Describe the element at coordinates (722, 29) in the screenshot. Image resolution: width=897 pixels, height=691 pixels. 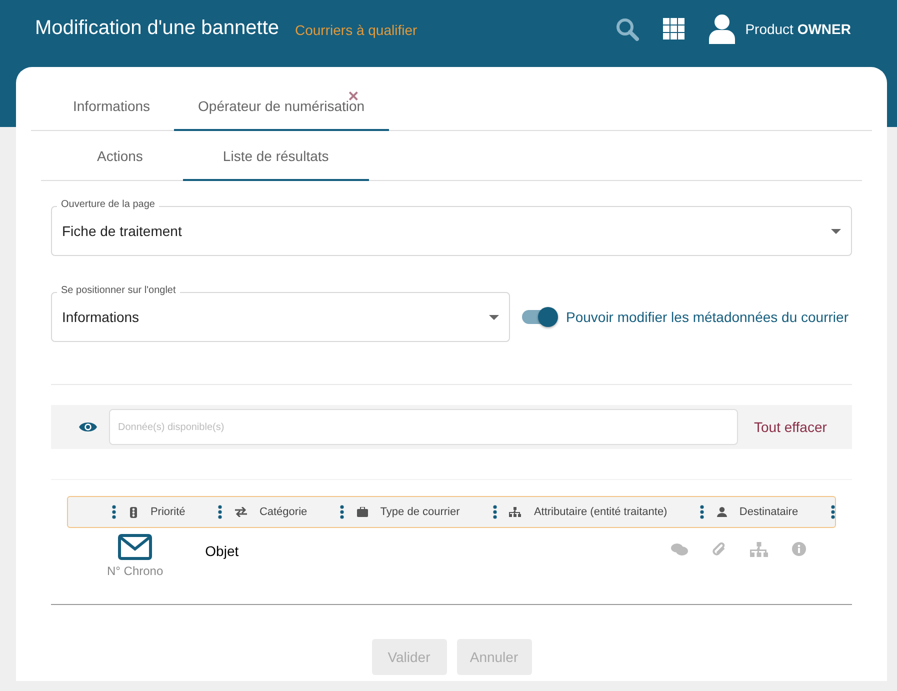
I see `user-icon` at that location.